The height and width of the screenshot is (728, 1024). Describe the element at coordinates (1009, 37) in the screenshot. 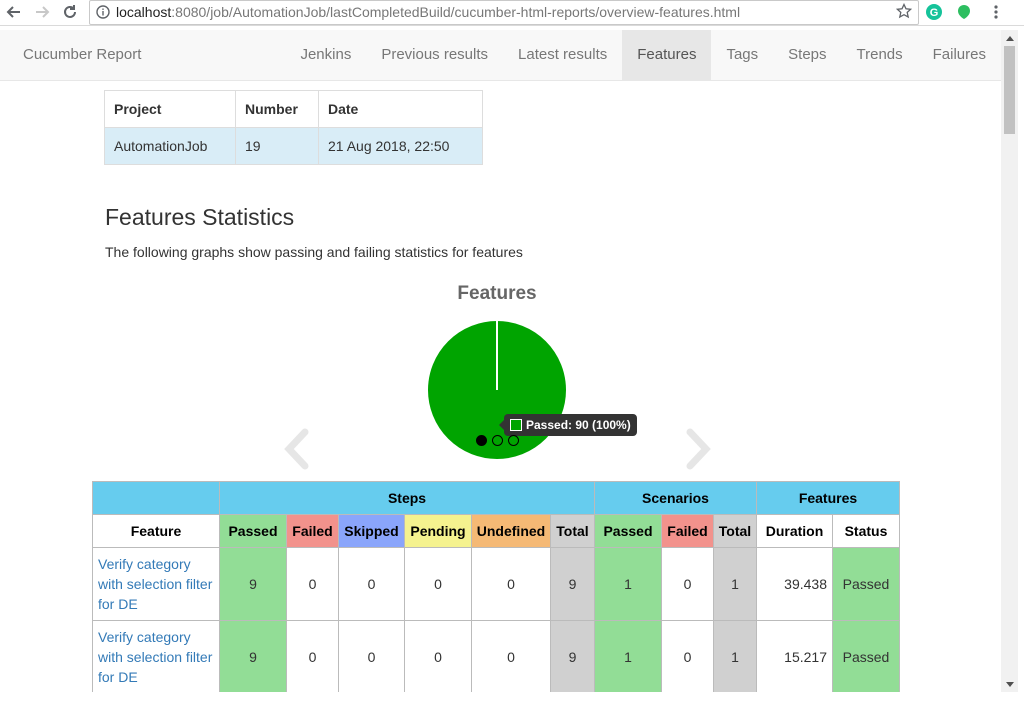

I see `scroll-up-icon` at that location.